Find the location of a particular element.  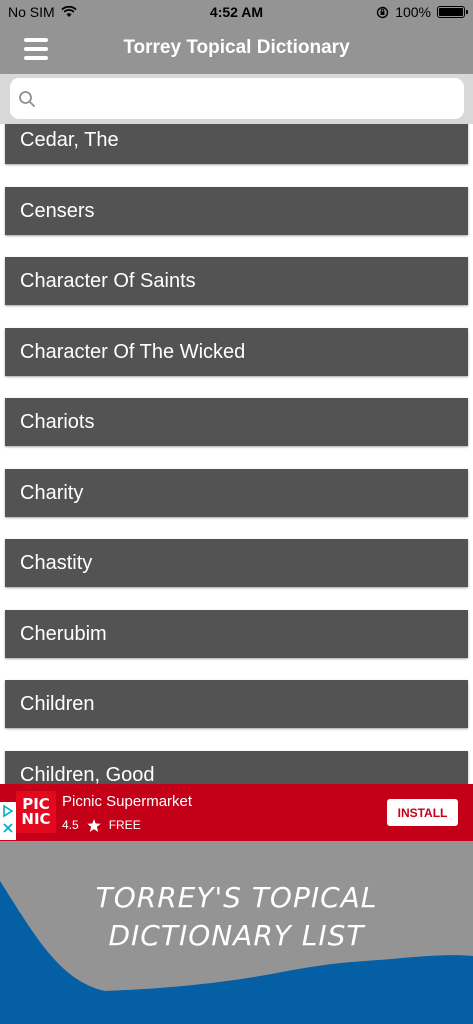

battery-icon is located at coordinates (452, 12).